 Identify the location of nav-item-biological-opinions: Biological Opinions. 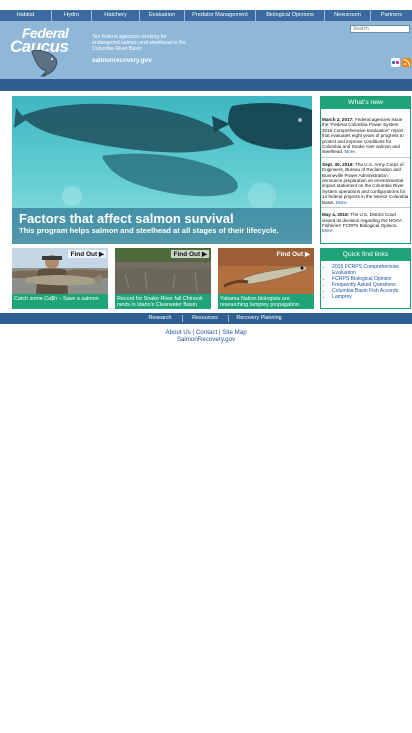
(290, 15).